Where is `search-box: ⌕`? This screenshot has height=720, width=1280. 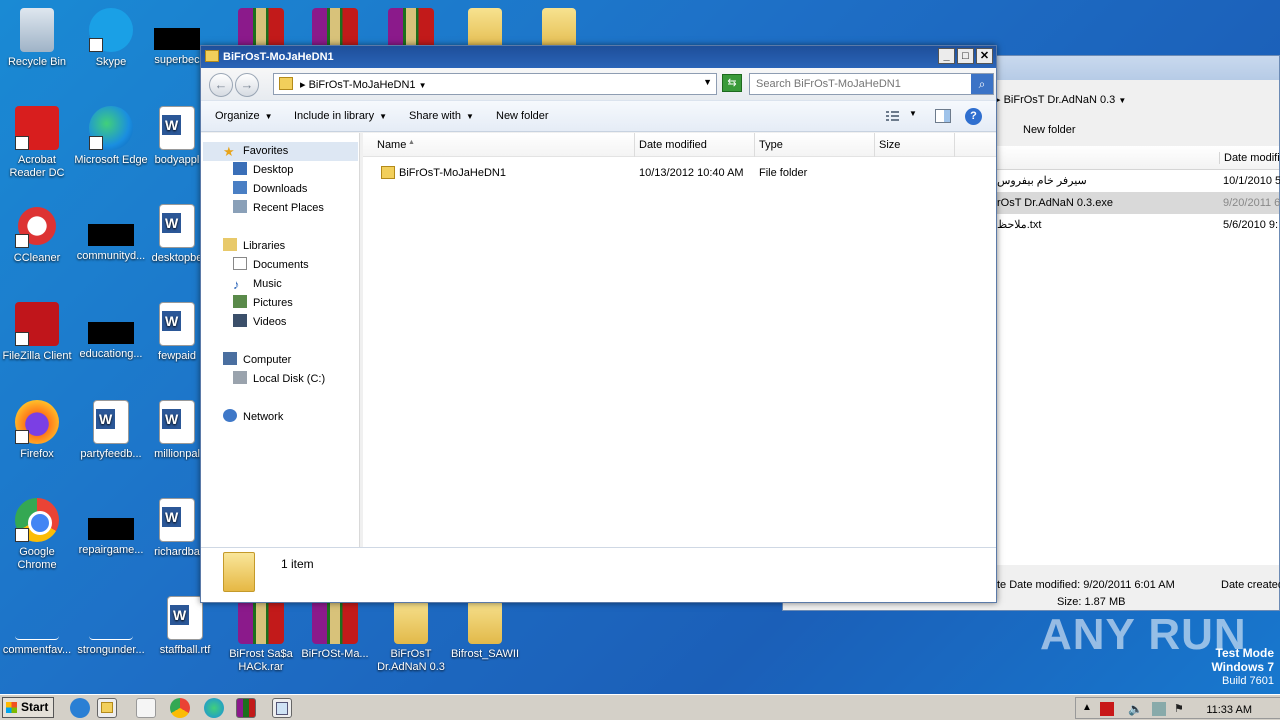 search-box: ⌕ is located at coordinates (871, 84).